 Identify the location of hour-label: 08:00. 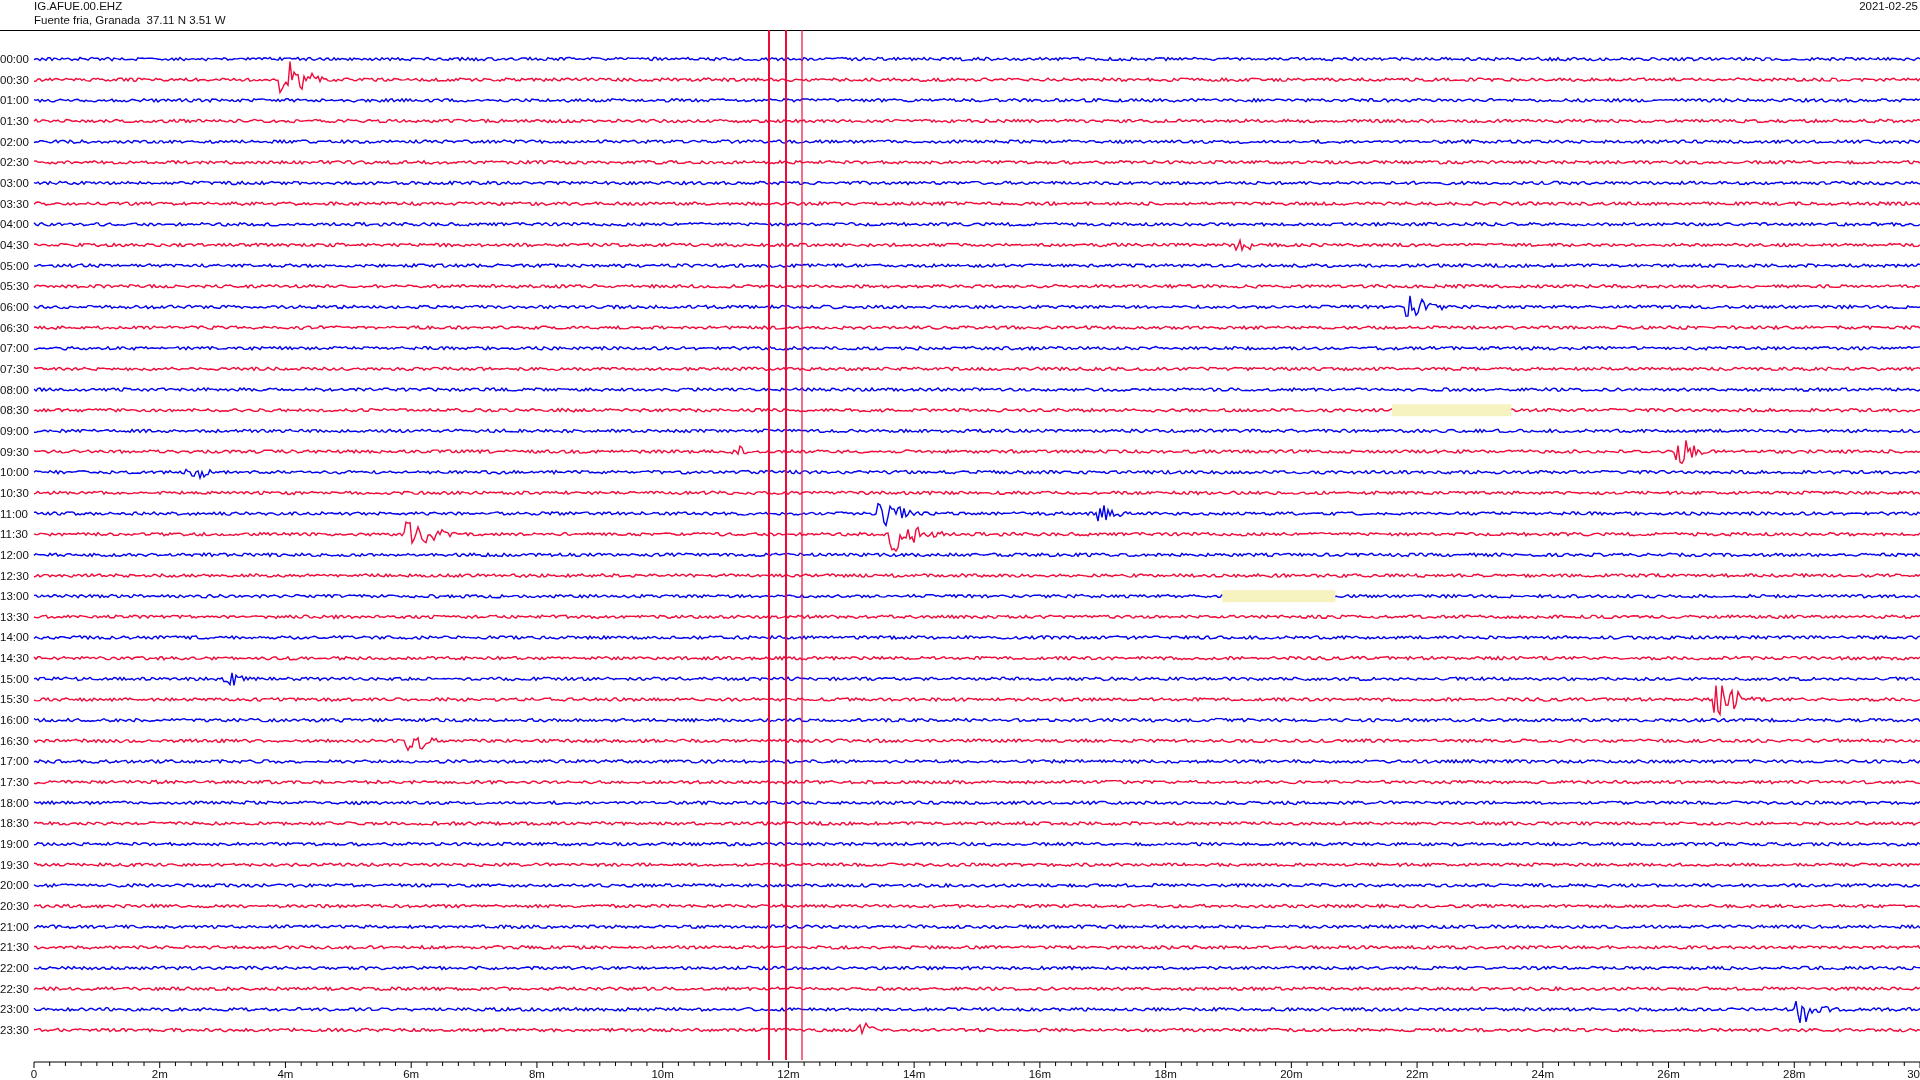
(14, 389).